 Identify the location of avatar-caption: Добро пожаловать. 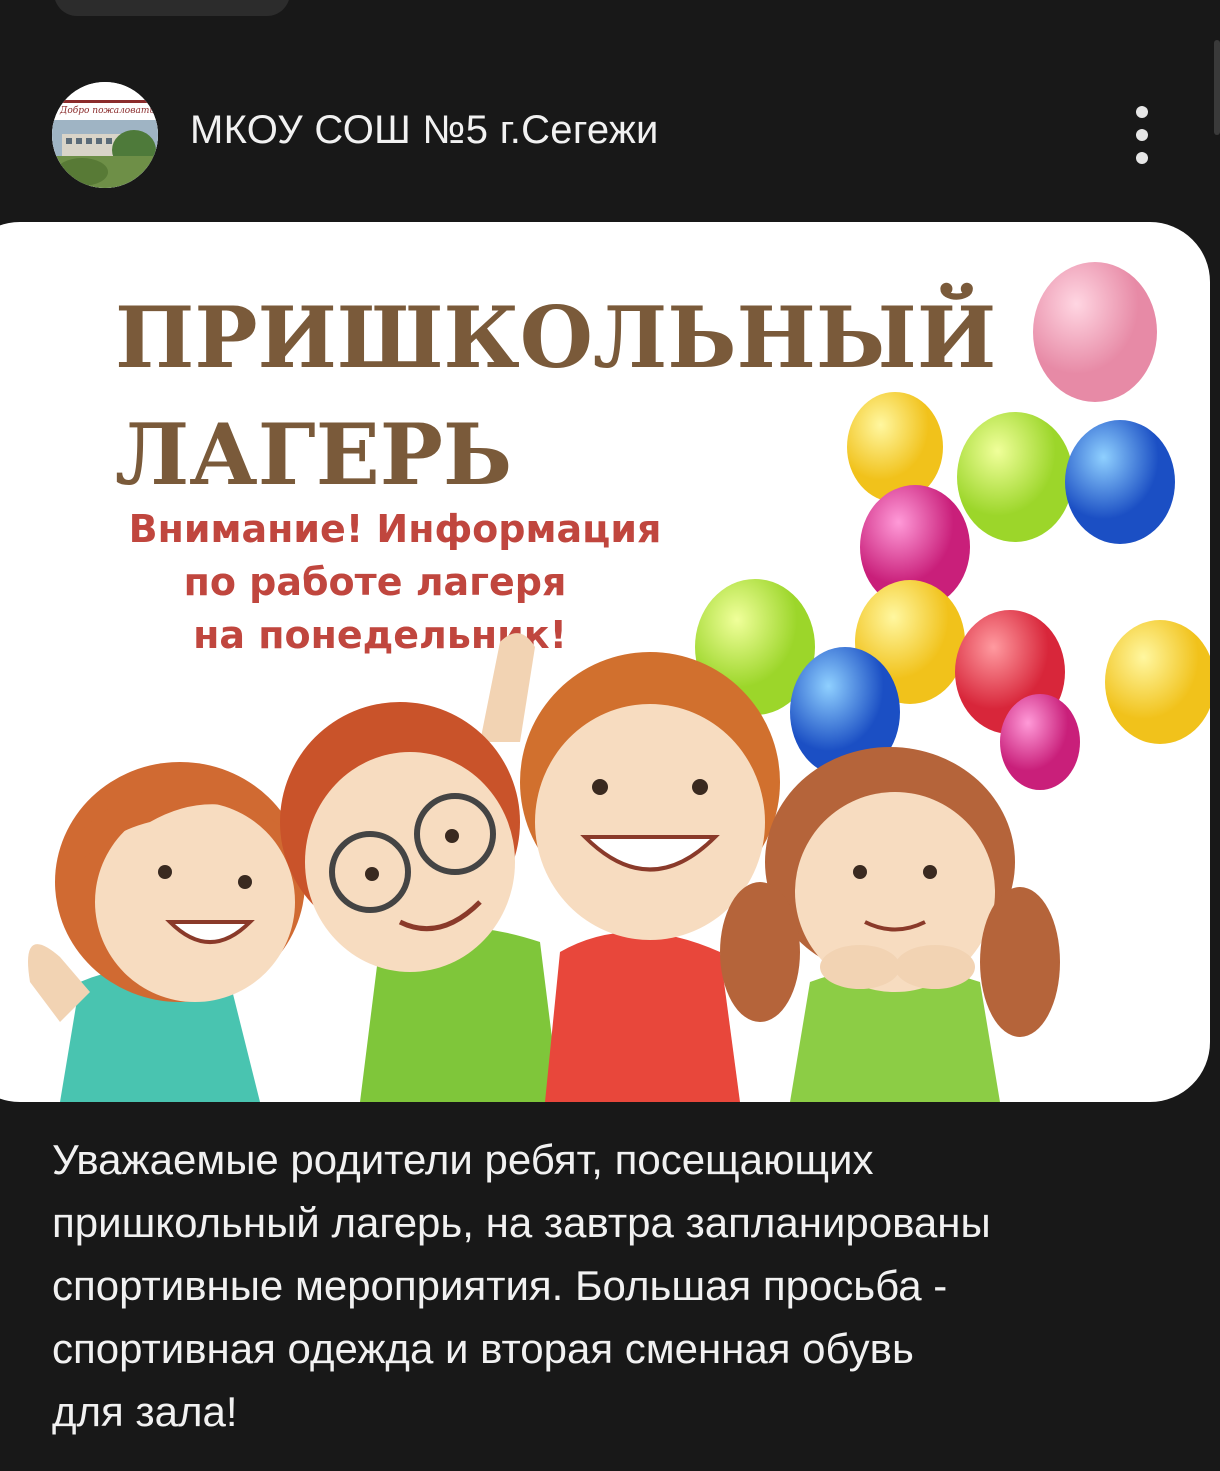
(106, 110).